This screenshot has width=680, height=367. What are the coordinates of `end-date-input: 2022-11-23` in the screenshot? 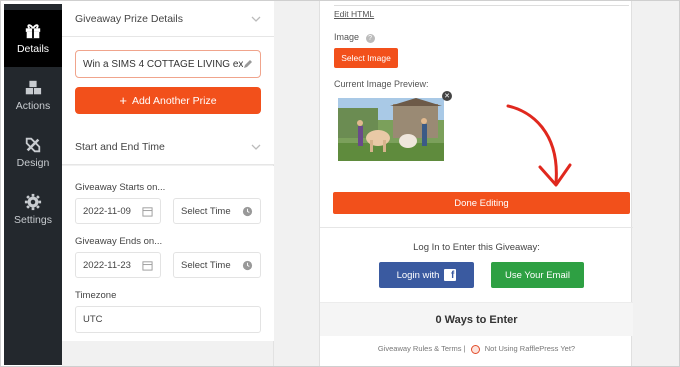 It's located at (118, 265).